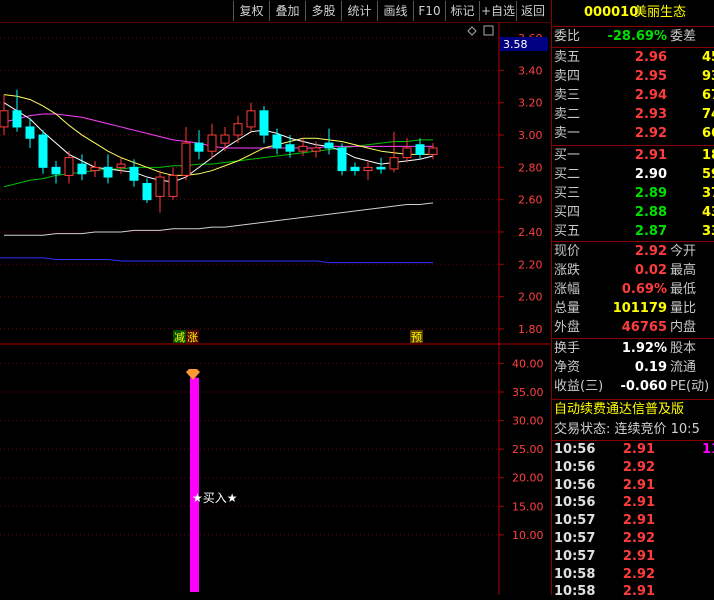 The width and height of the screenshot is (714, 600). What do you see at coordinates (637, 36) in the screenshot?
I see `weibi-value: -28.69%` at bounding box center [637, 36].